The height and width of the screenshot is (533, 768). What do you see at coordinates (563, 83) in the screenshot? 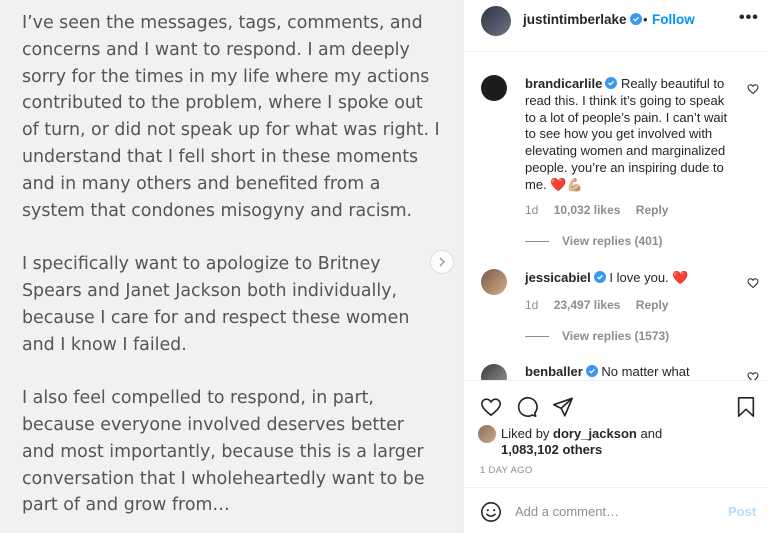
I see `commenter-username: brandicarlile` at bounding box center [563, 83].